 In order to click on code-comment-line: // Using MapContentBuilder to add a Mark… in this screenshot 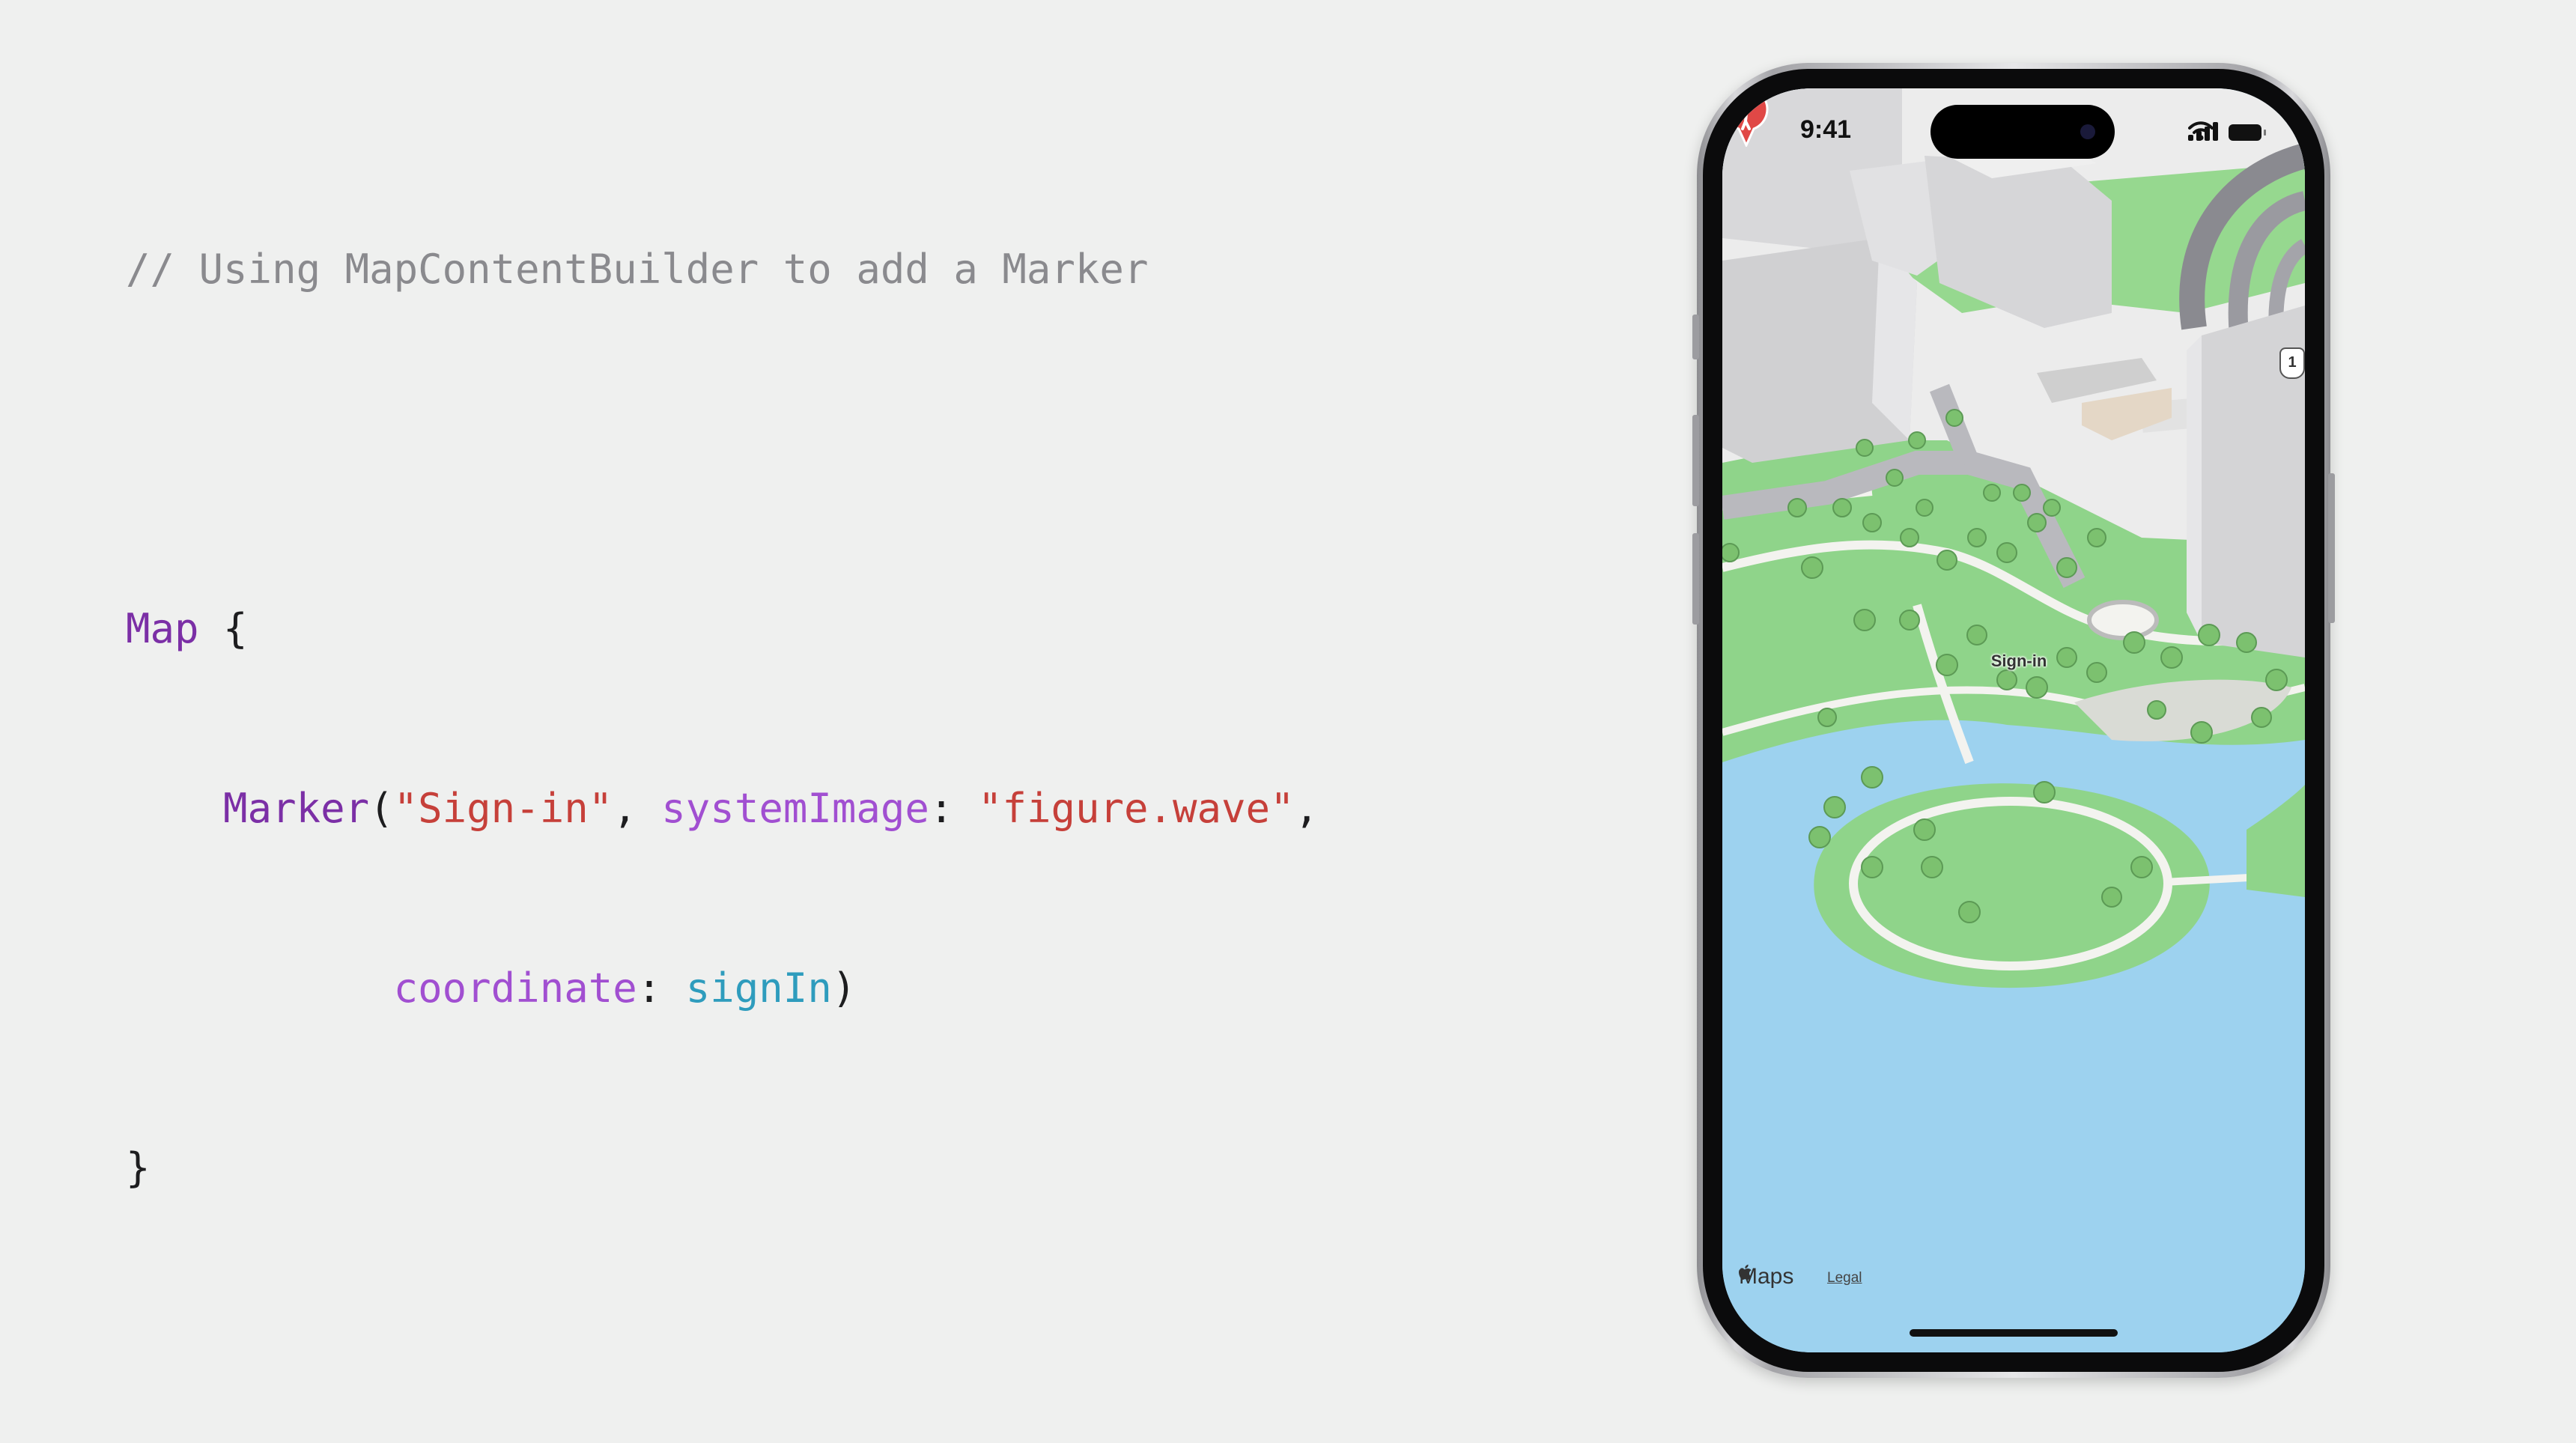, I will do `click(722, 270)`.